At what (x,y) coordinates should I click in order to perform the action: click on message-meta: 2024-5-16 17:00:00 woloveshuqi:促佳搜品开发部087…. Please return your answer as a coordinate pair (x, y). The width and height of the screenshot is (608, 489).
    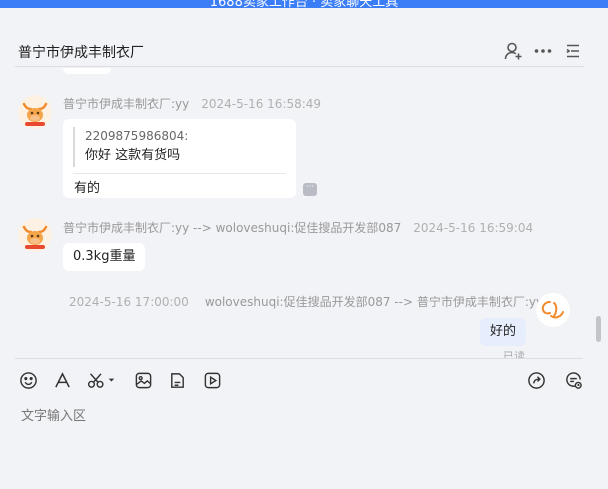
    Looking at the image, I should click on (306, 301).